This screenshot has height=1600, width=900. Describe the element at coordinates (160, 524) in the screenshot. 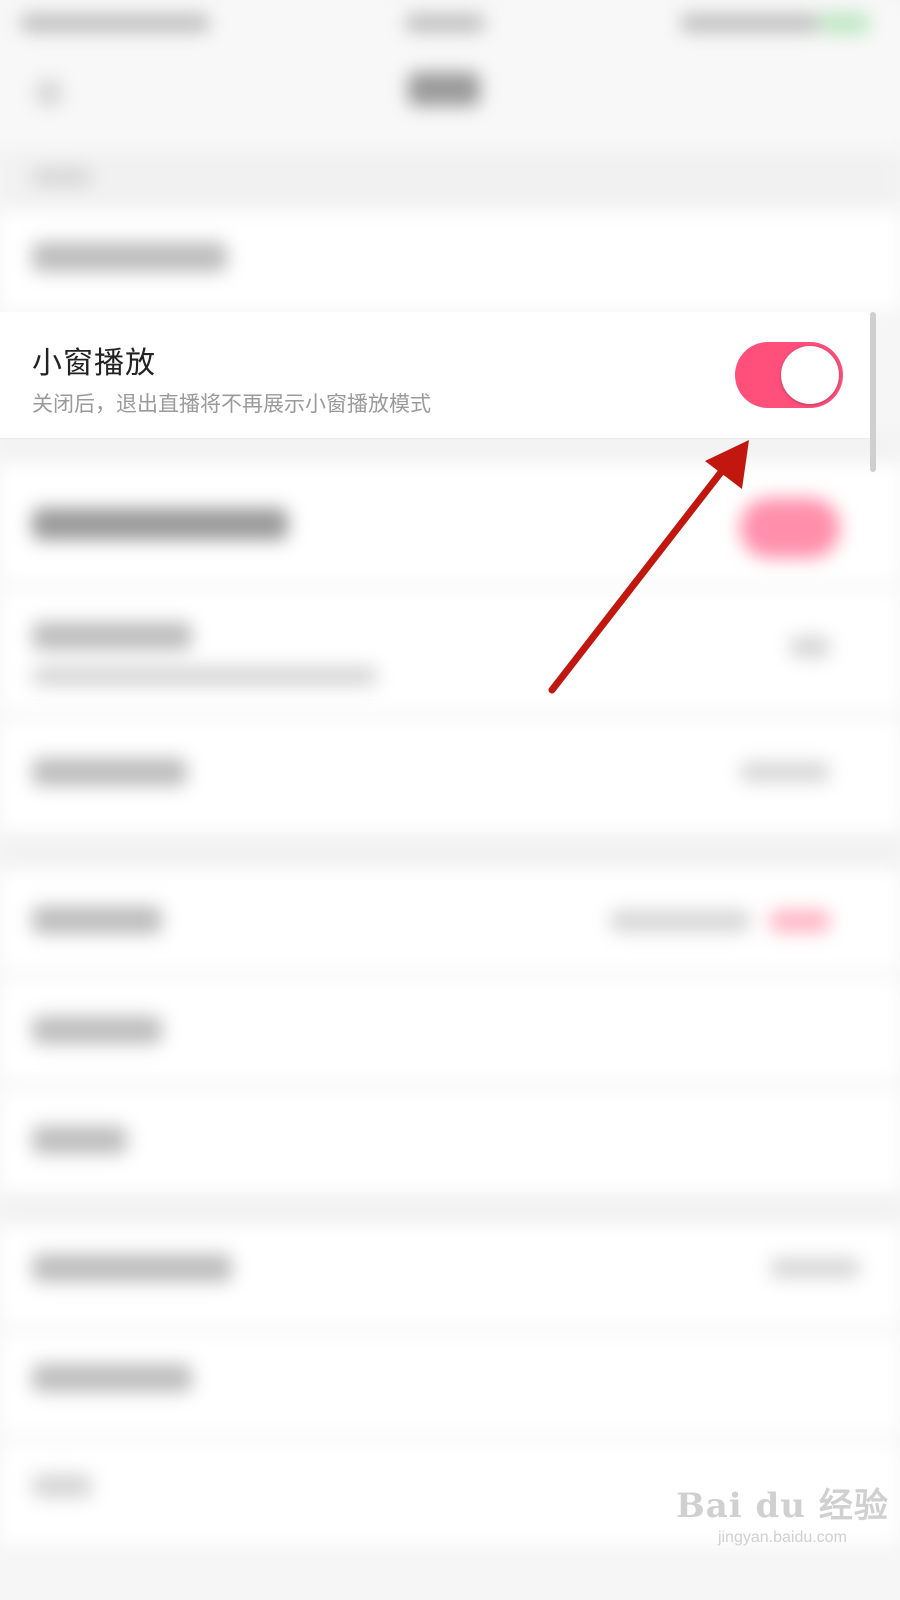

I see `row-3-title` at that location.